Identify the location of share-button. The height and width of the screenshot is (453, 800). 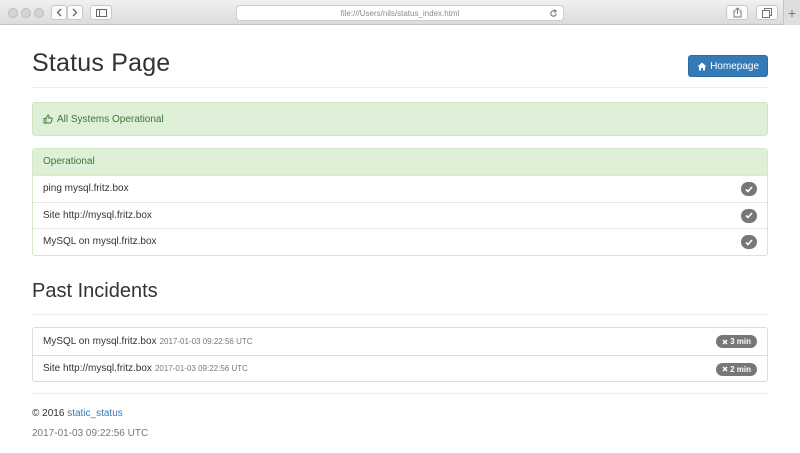
(737, 12).